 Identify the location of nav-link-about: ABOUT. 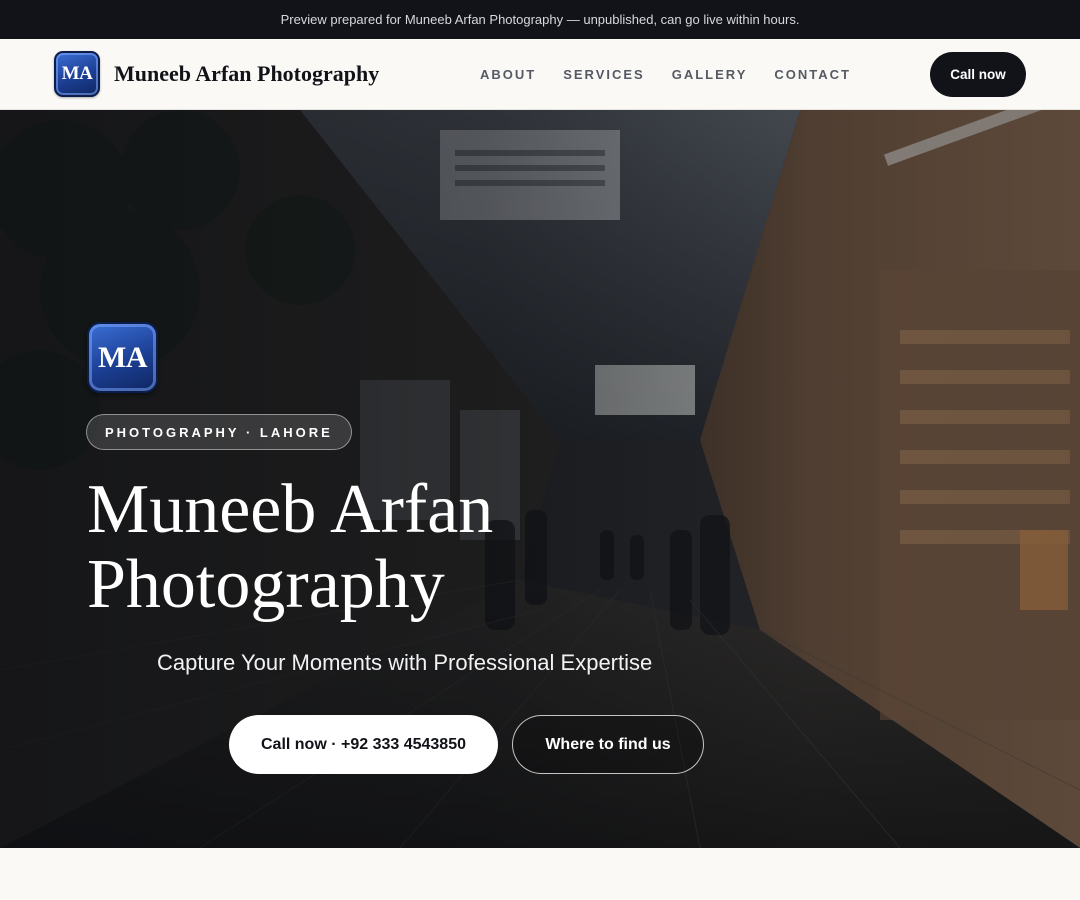
(508, 74).